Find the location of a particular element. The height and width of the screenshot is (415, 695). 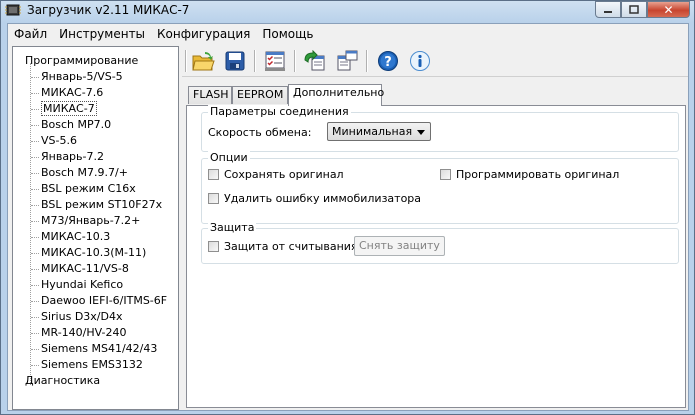

tree-item-label: MR-140/HV-240 is located at coordinates (84, 332).